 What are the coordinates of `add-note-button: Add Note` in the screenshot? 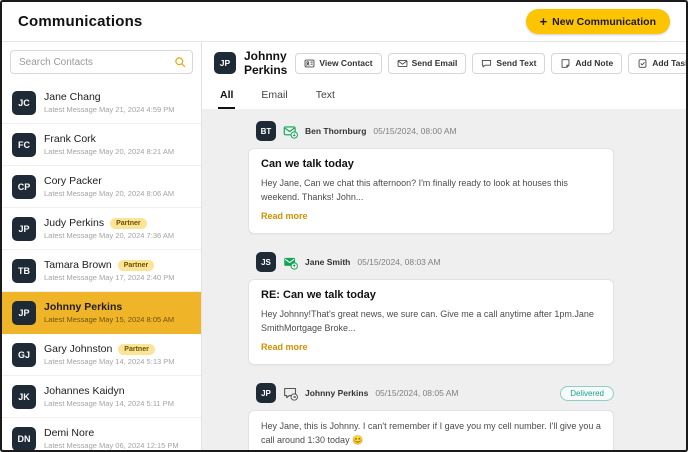 It's located at (587, 63).